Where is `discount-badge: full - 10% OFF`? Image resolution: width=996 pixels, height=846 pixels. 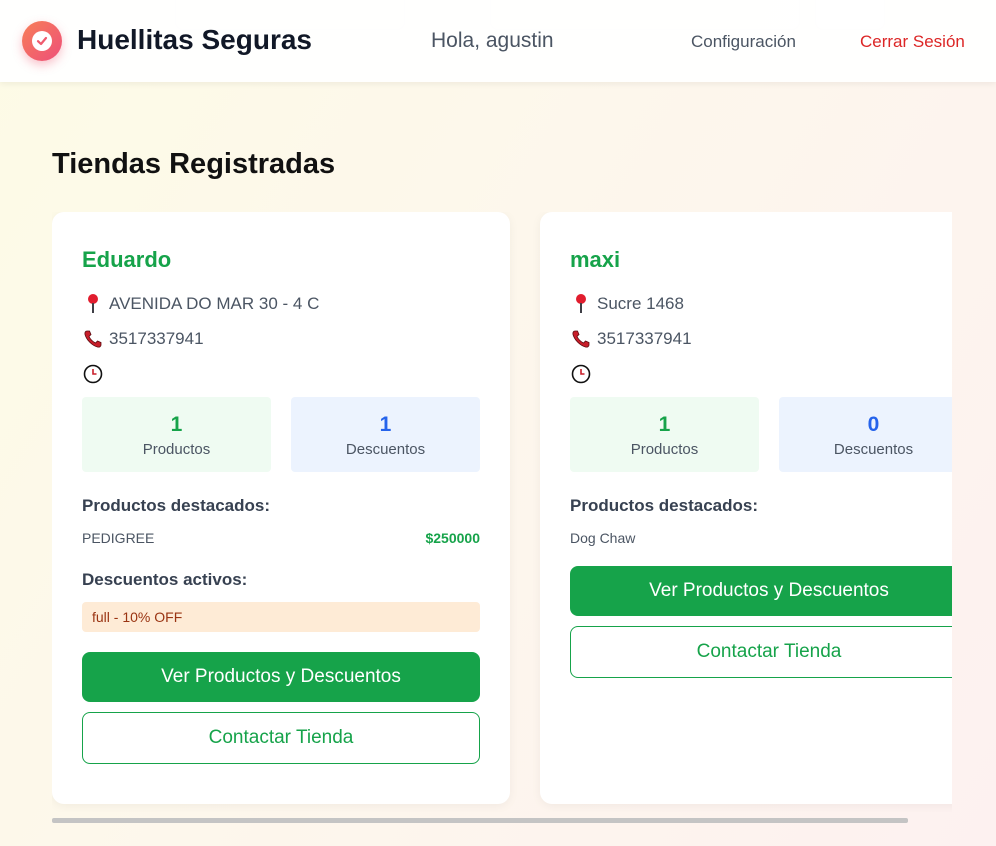 discount-badge: full - 10% OFF is located at coordinates (281, 617).